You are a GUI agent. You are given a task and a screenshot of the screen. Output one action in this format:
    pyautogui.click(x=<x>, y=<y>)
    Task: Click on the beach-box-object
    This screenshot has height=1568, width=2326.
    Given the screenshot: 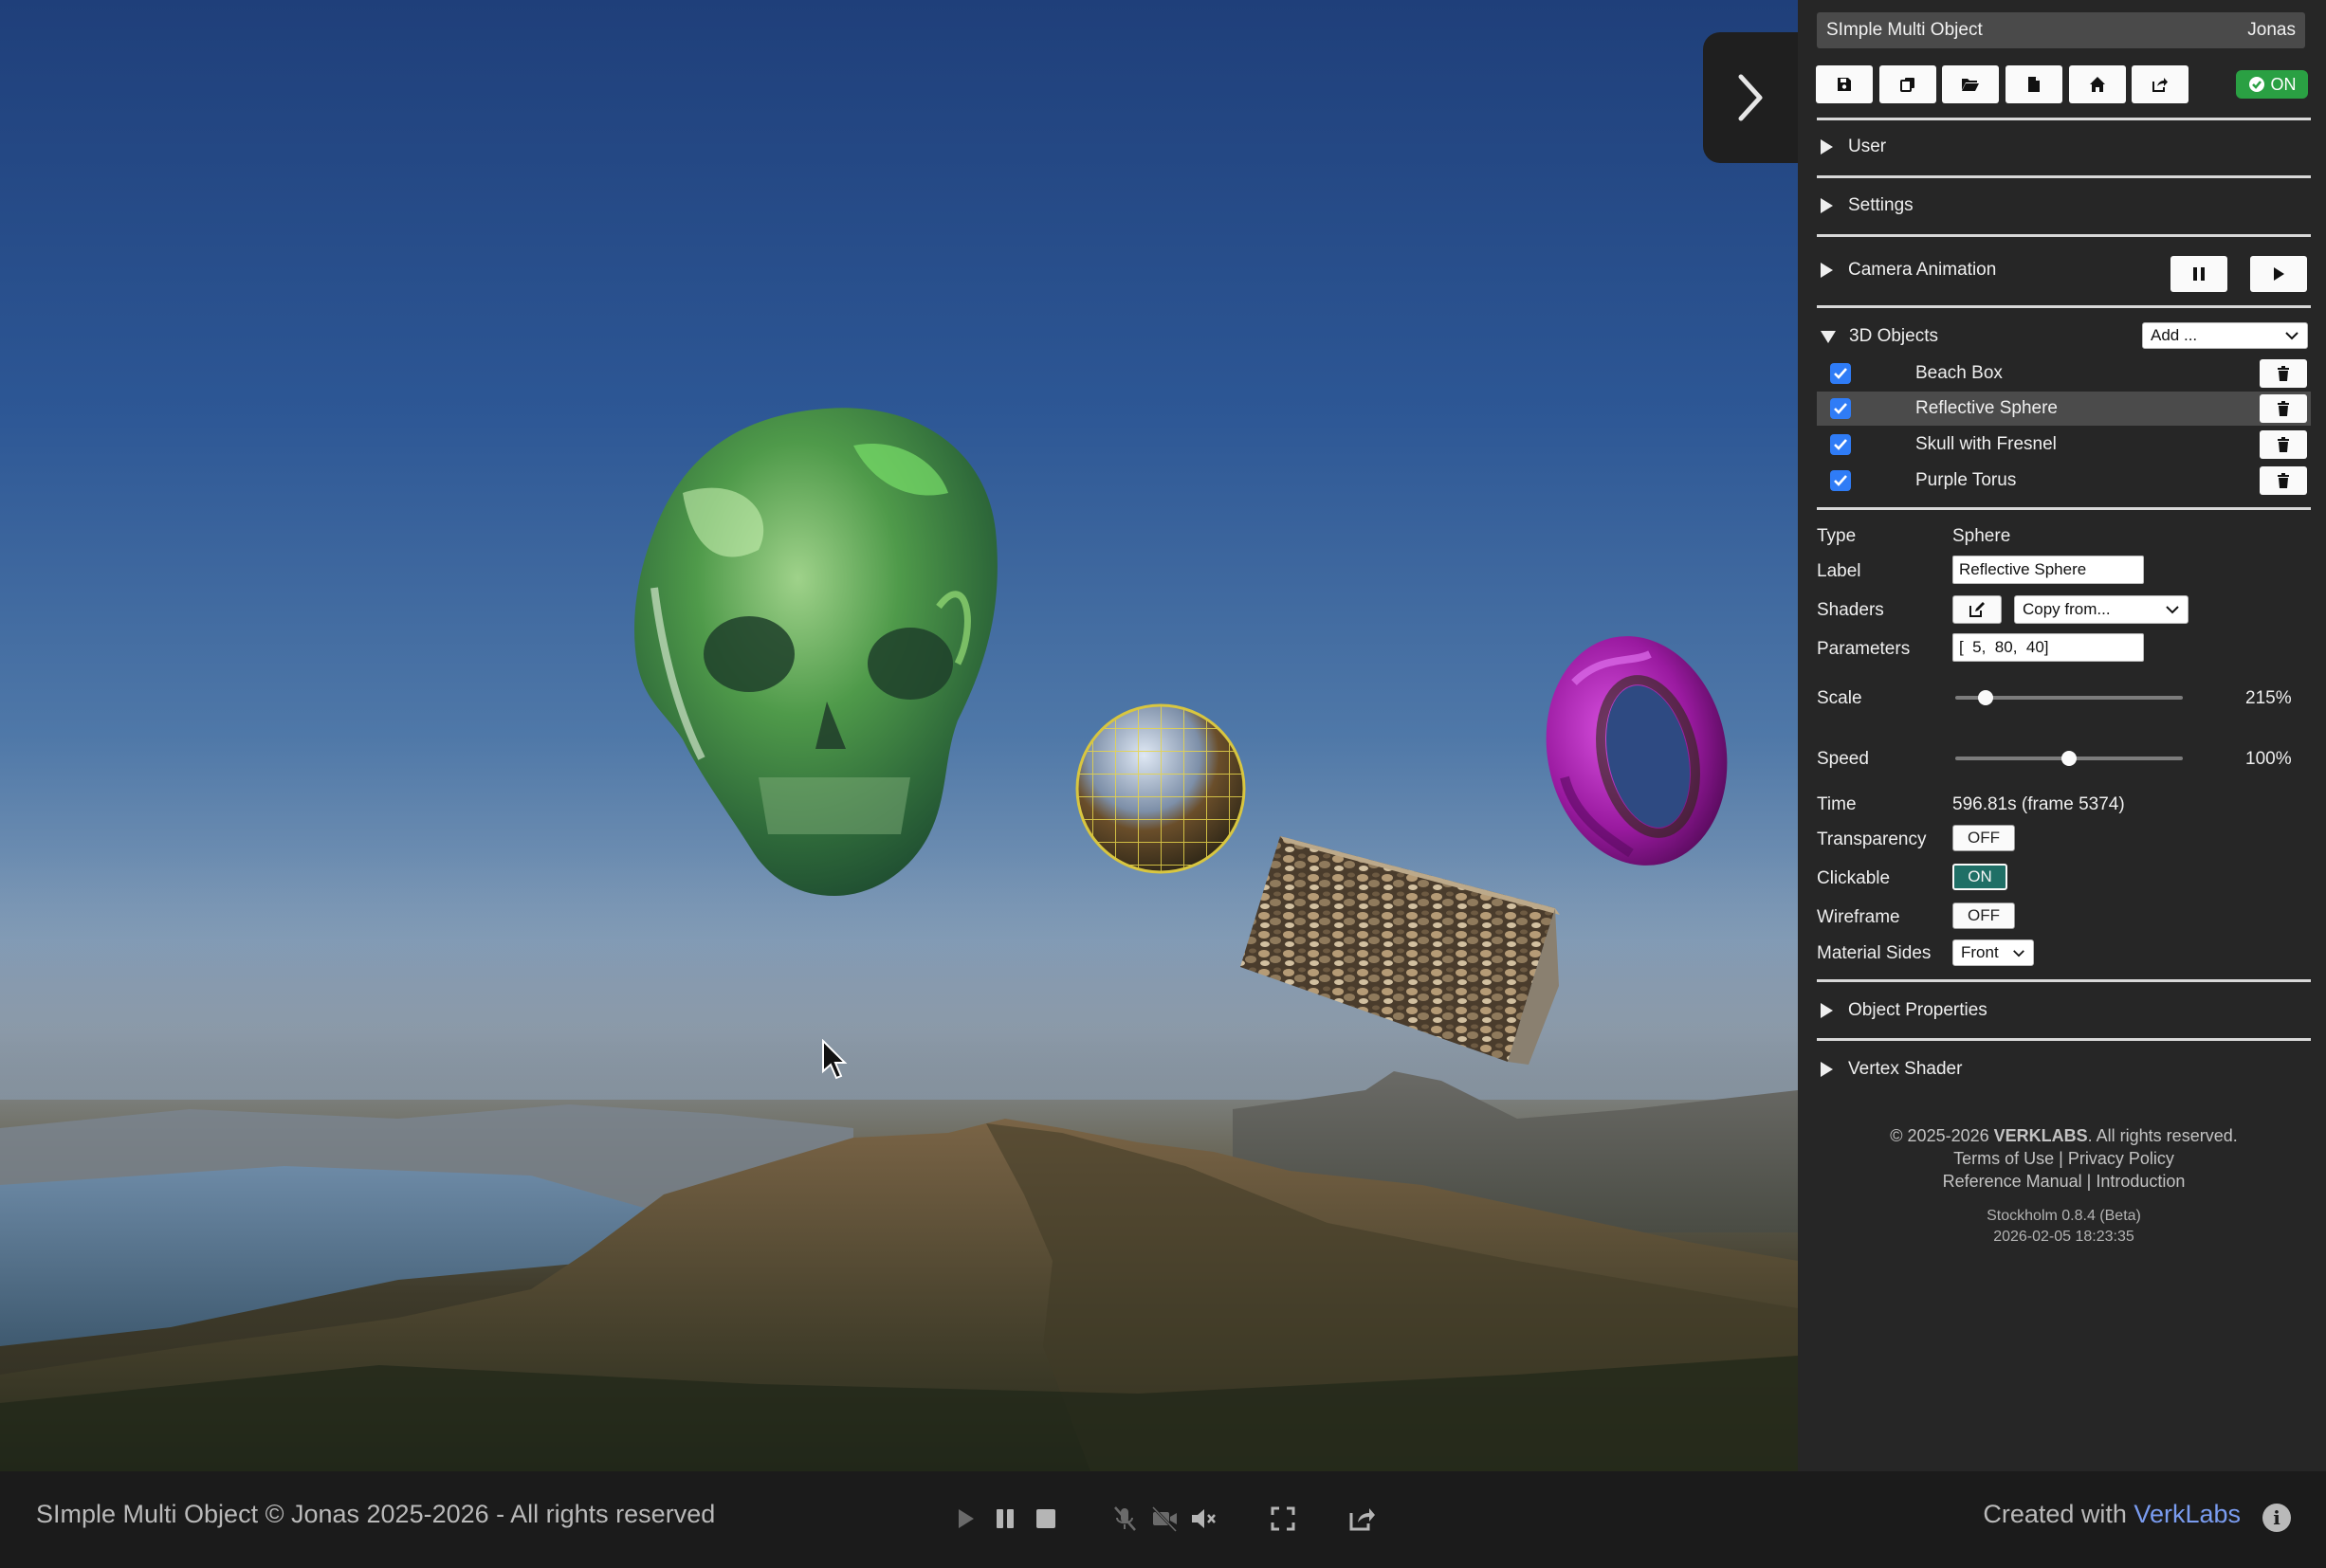 What is the action you would take?
    pyautogui.click(x=1400, y=950)
    